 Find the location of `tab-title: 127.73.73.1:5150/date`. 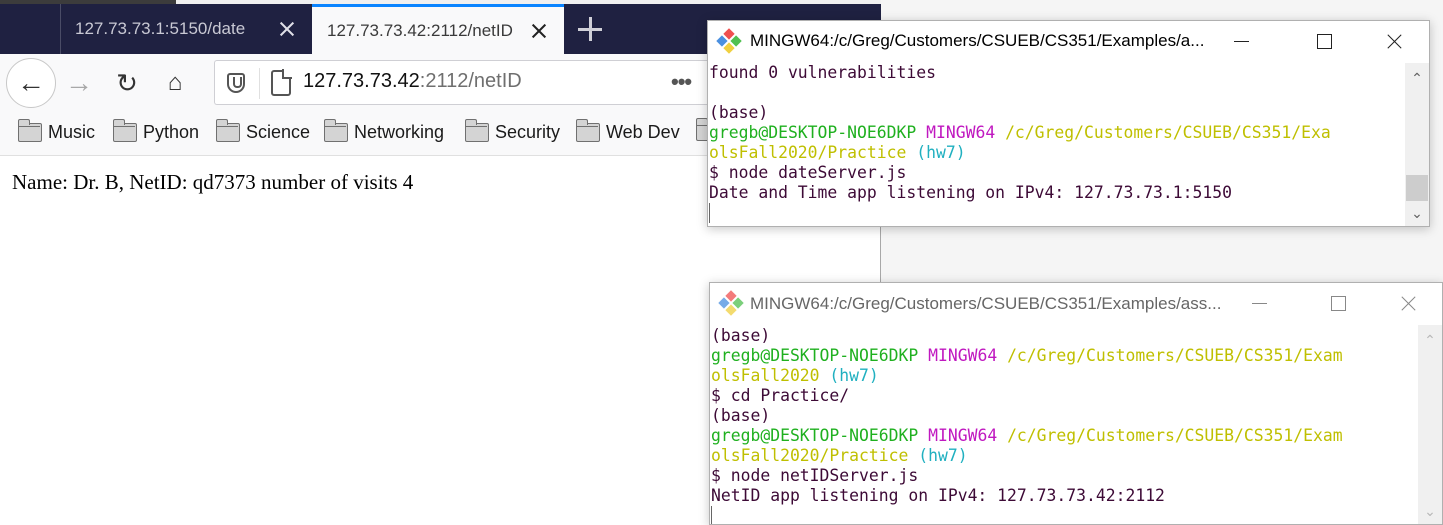

tab-title: 127.73.73.1:5150/date is located at coordinates (160, 28).